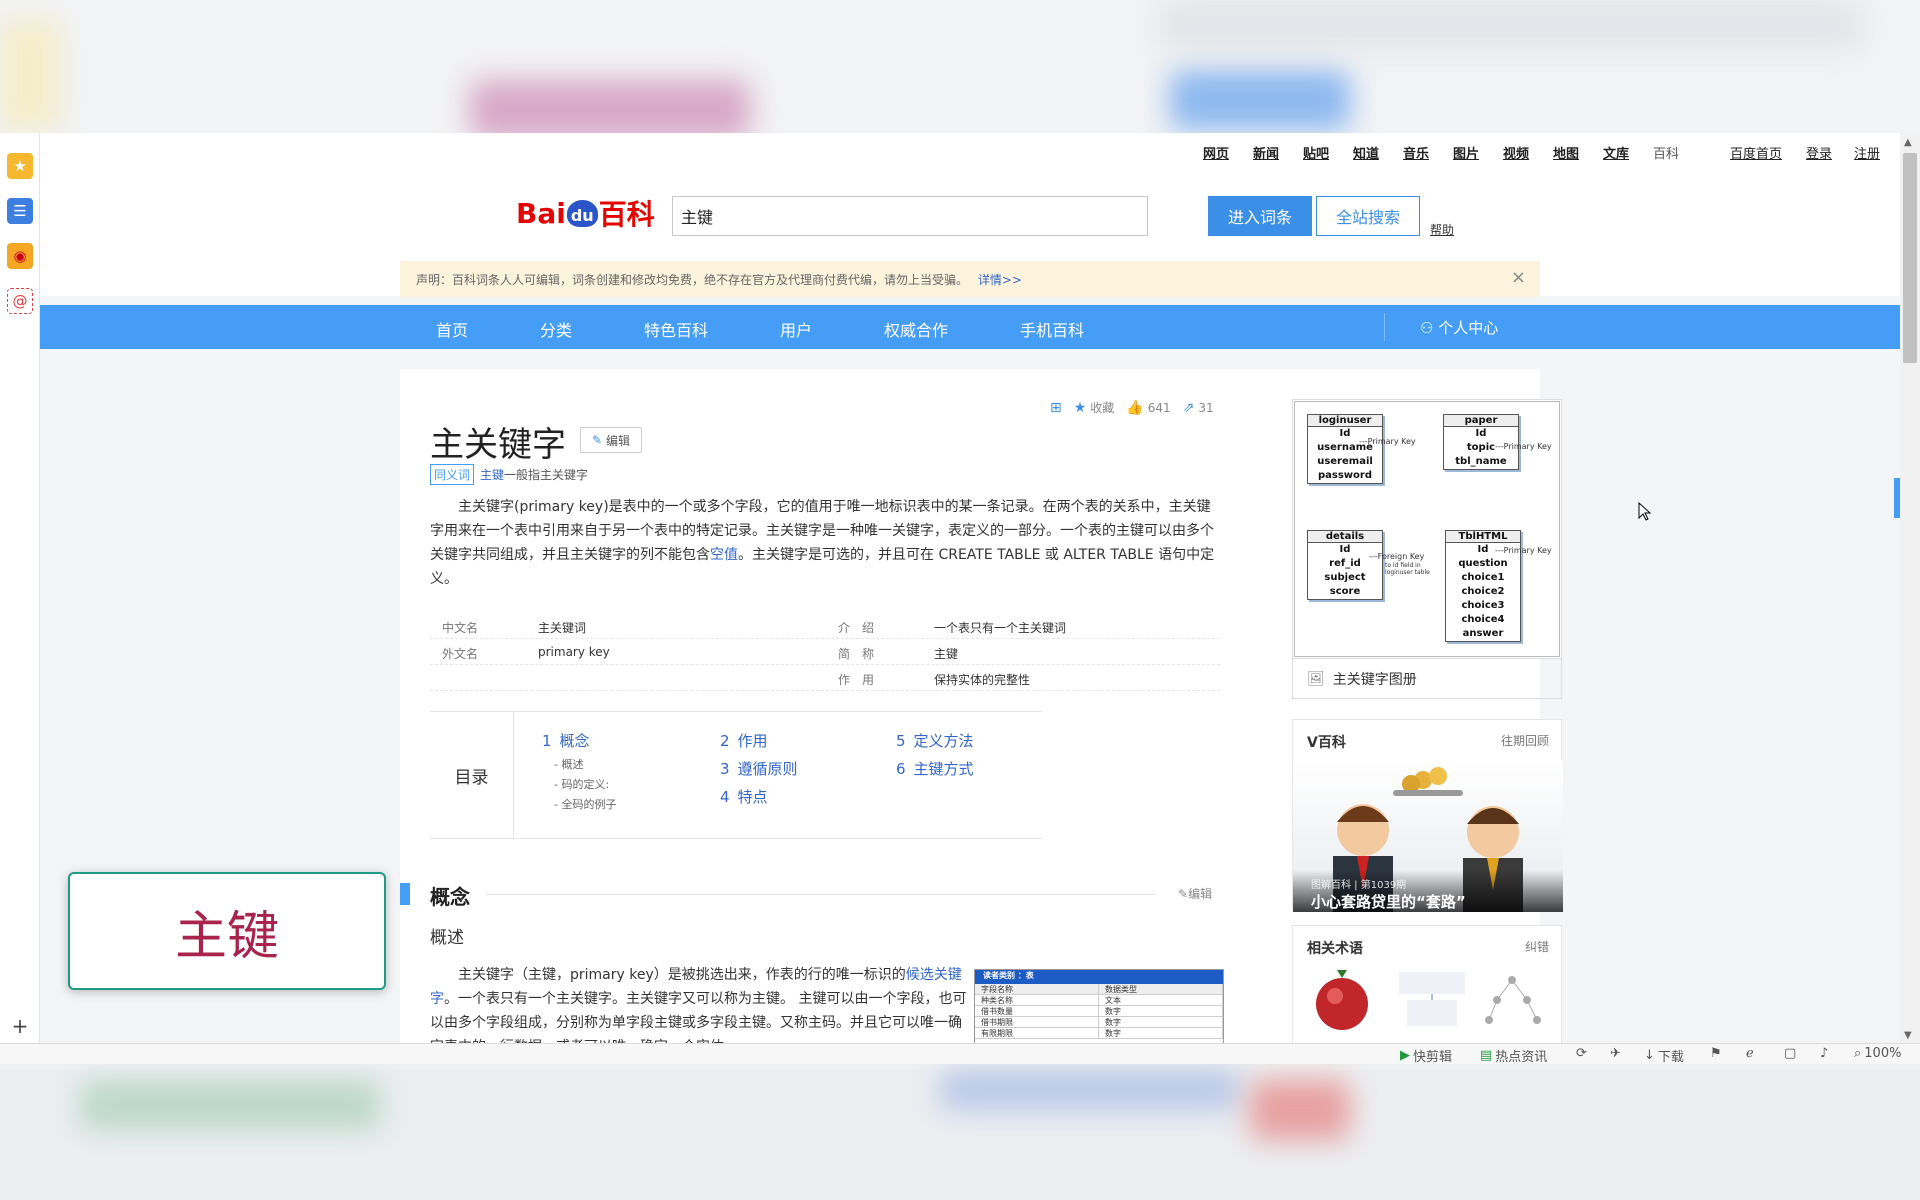  What do you see at coordinates (1466, 152) in the screenshot?
I see `nav-link-images: 图片` at bounding box center [1466, 152].